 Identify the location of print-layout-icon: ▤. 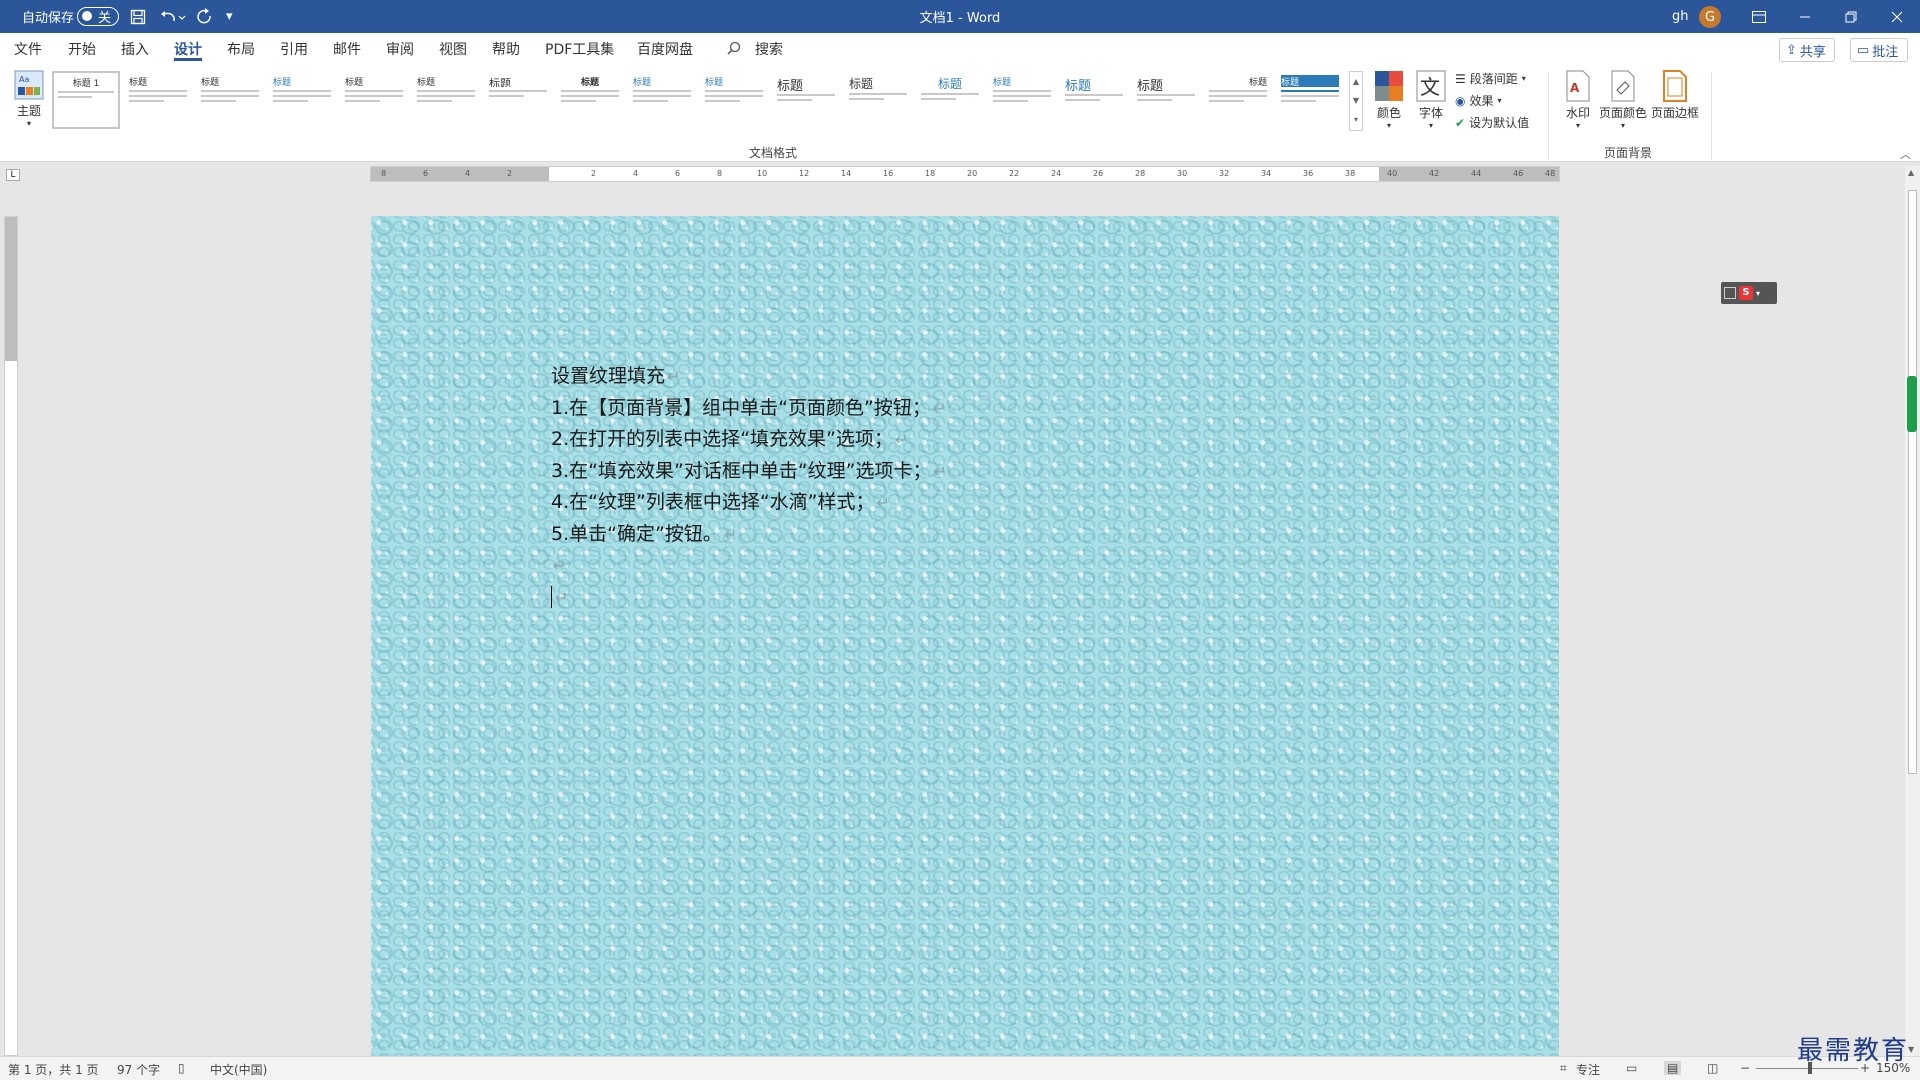
(1673, 1068).